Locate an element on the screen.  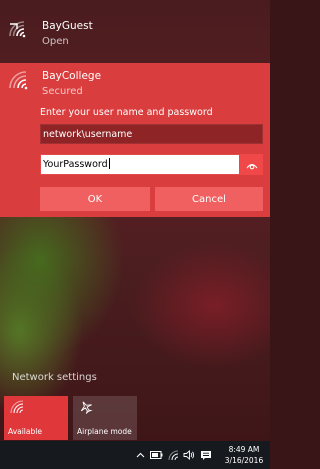
cancel-button: Cancel is located at coordinates (209, 199).